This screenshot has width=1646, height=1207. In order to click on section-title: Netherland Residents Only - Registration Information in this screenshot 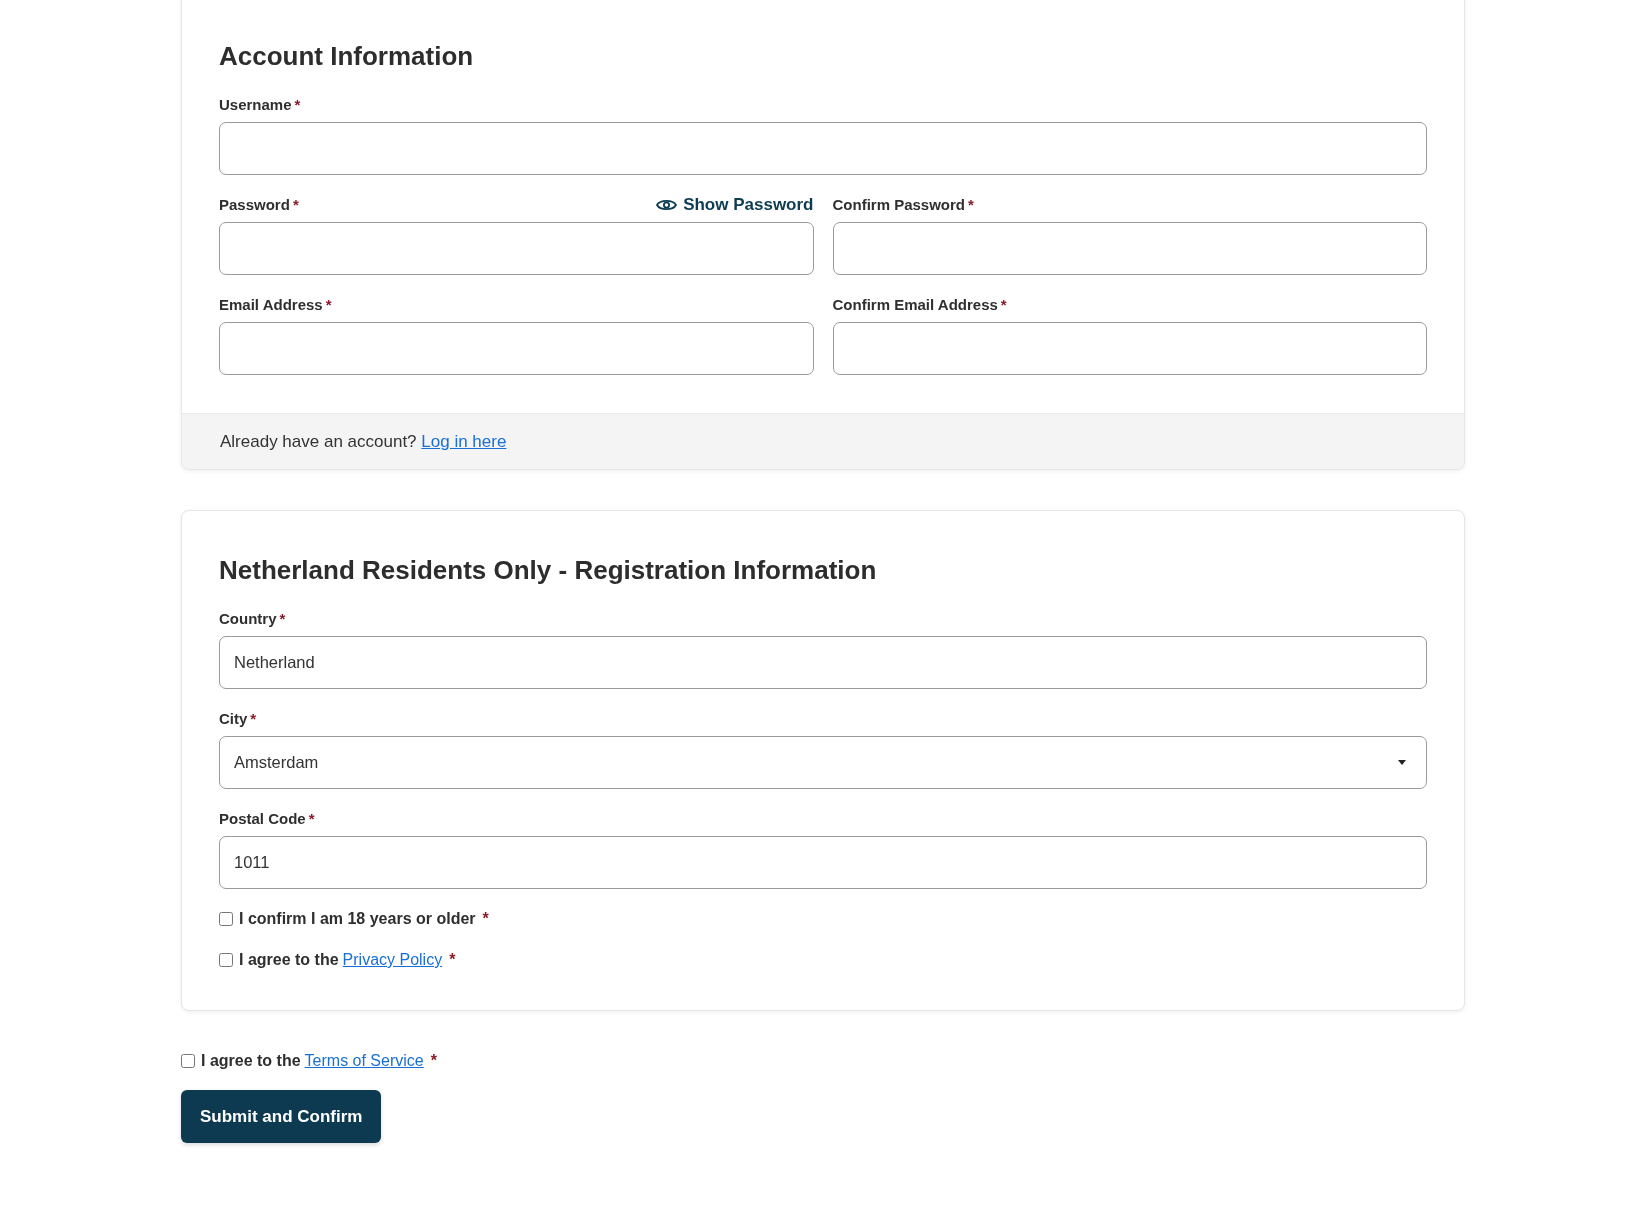, I will do `click(548, 570)`.